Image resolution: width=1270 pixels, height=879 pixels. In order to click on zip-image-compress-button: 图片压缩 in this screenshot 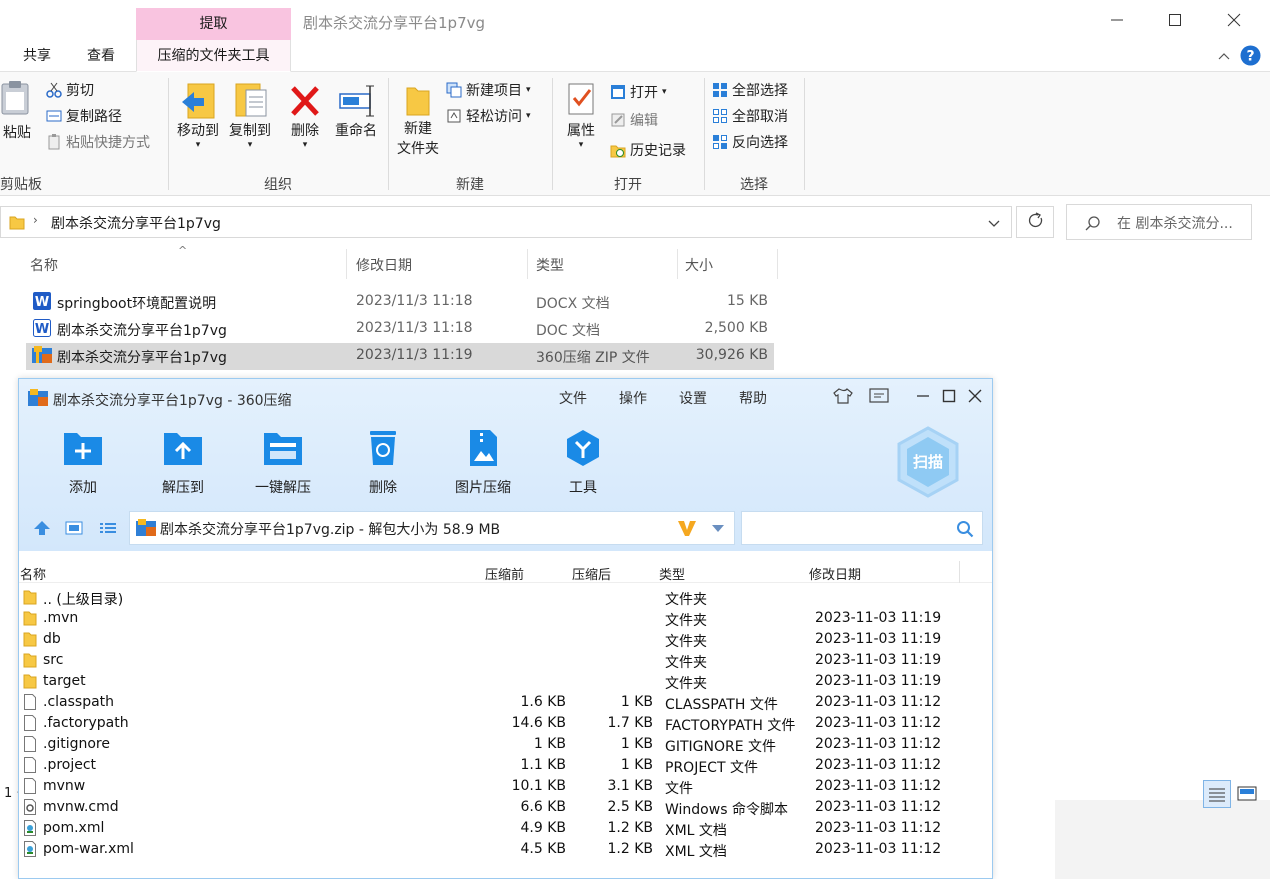, I will do `click(483, 463)`.